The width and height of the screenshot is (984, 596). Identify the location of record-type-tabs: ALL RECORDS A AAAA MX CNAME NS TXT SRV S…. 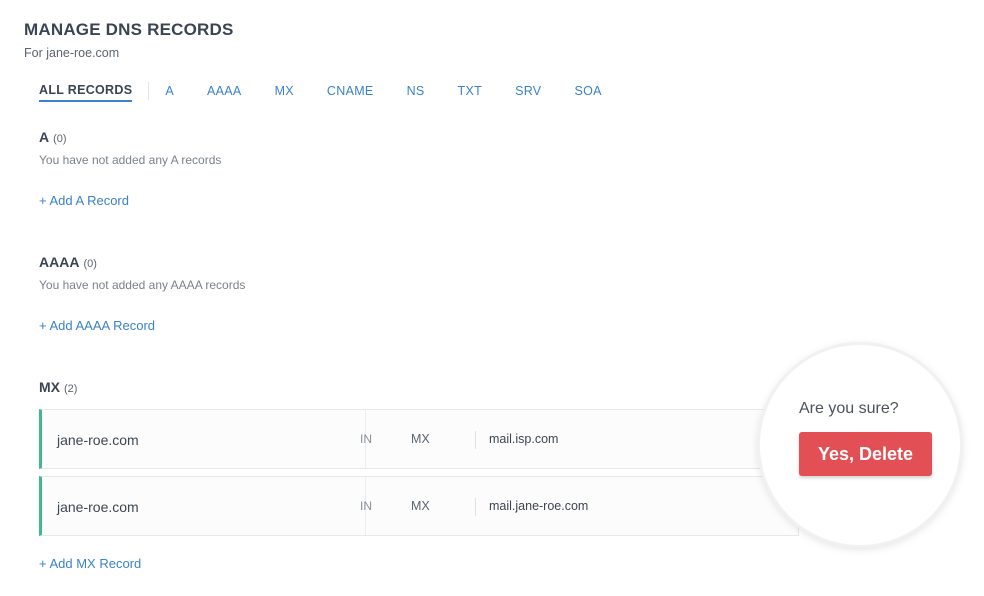
(320, 91).